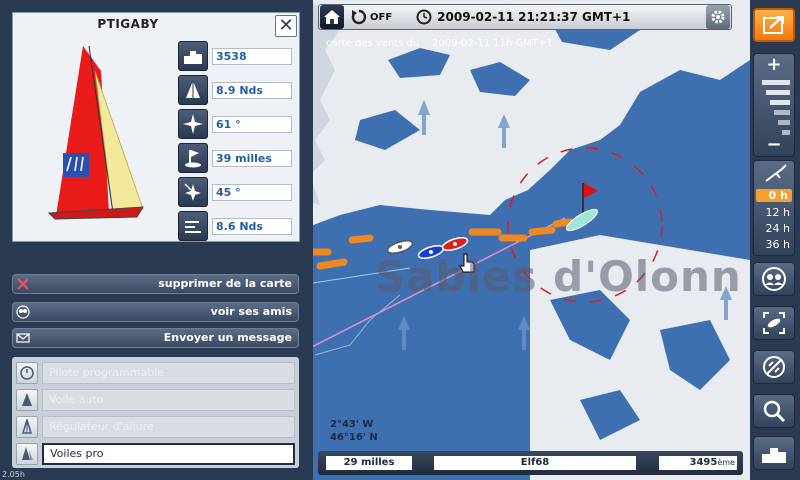 The height and width of the screenshot is (480, 800). What do you see at coordinates (359, 17) in the screenshot?
I see `refresh-icon` at bounding box center [359, 17].